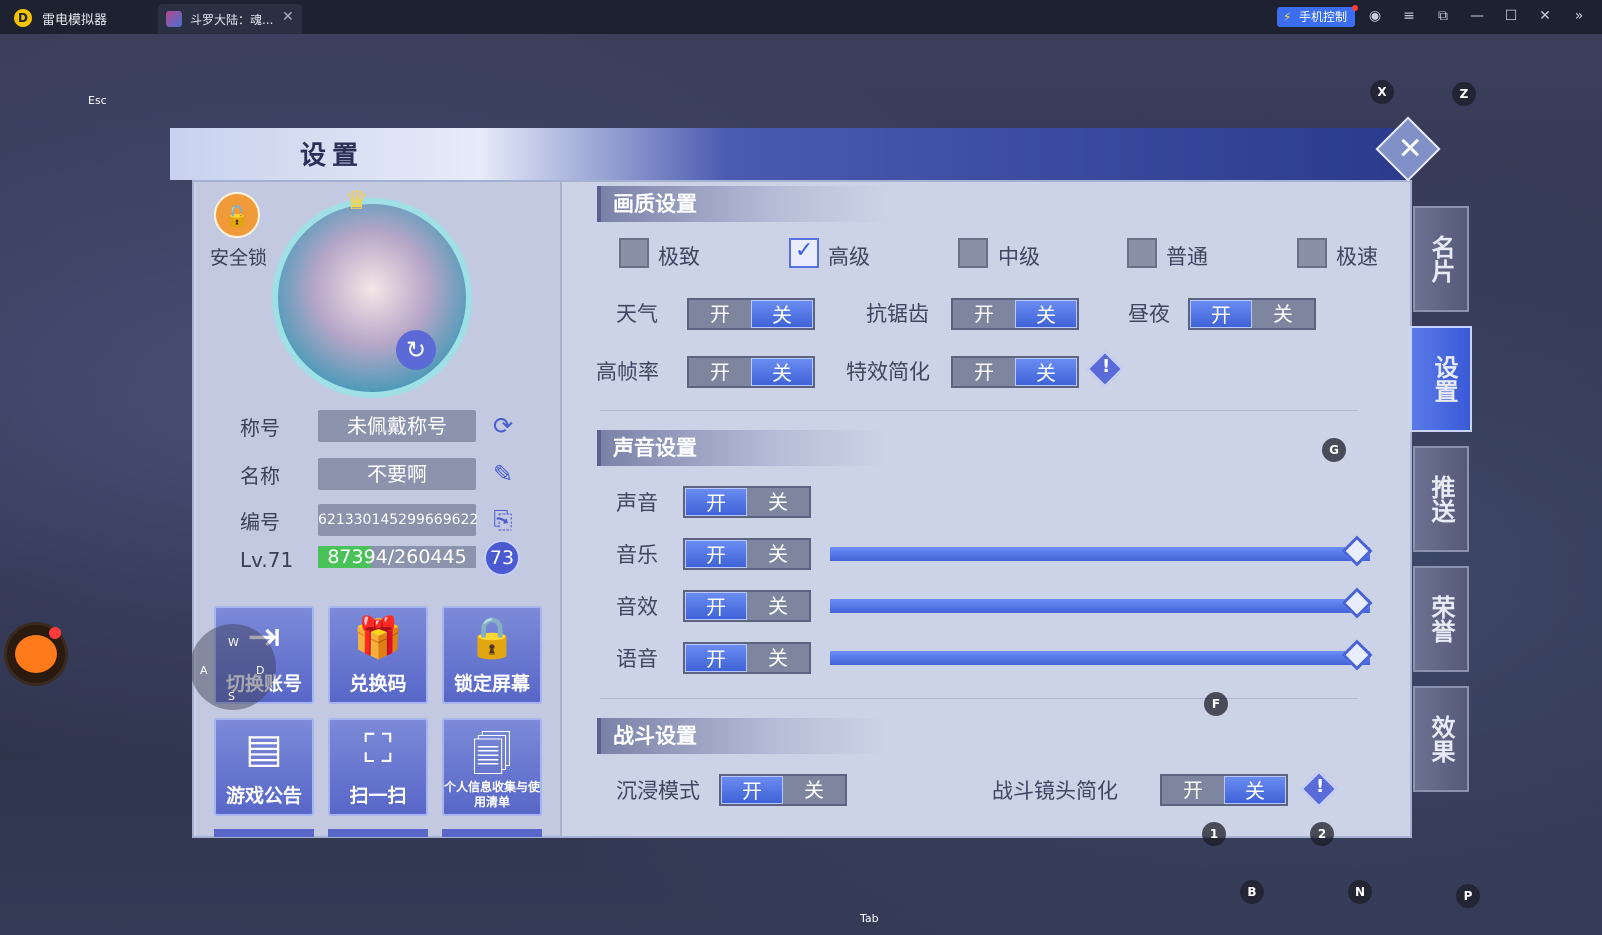 The width and height of the screenshot is (1602, 935). I want to click on antialias-toggle: 开 关, so click(1015, 314).